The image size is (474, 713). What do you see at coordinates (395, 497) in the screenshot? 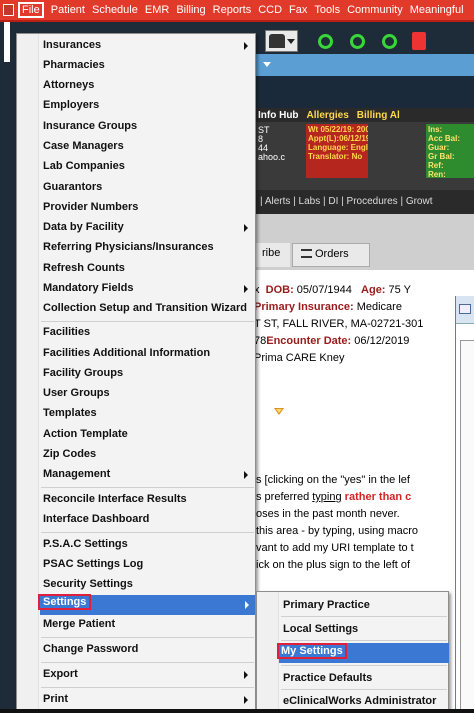
I see `note-fragment: than c` at bounding box center [395, 497].